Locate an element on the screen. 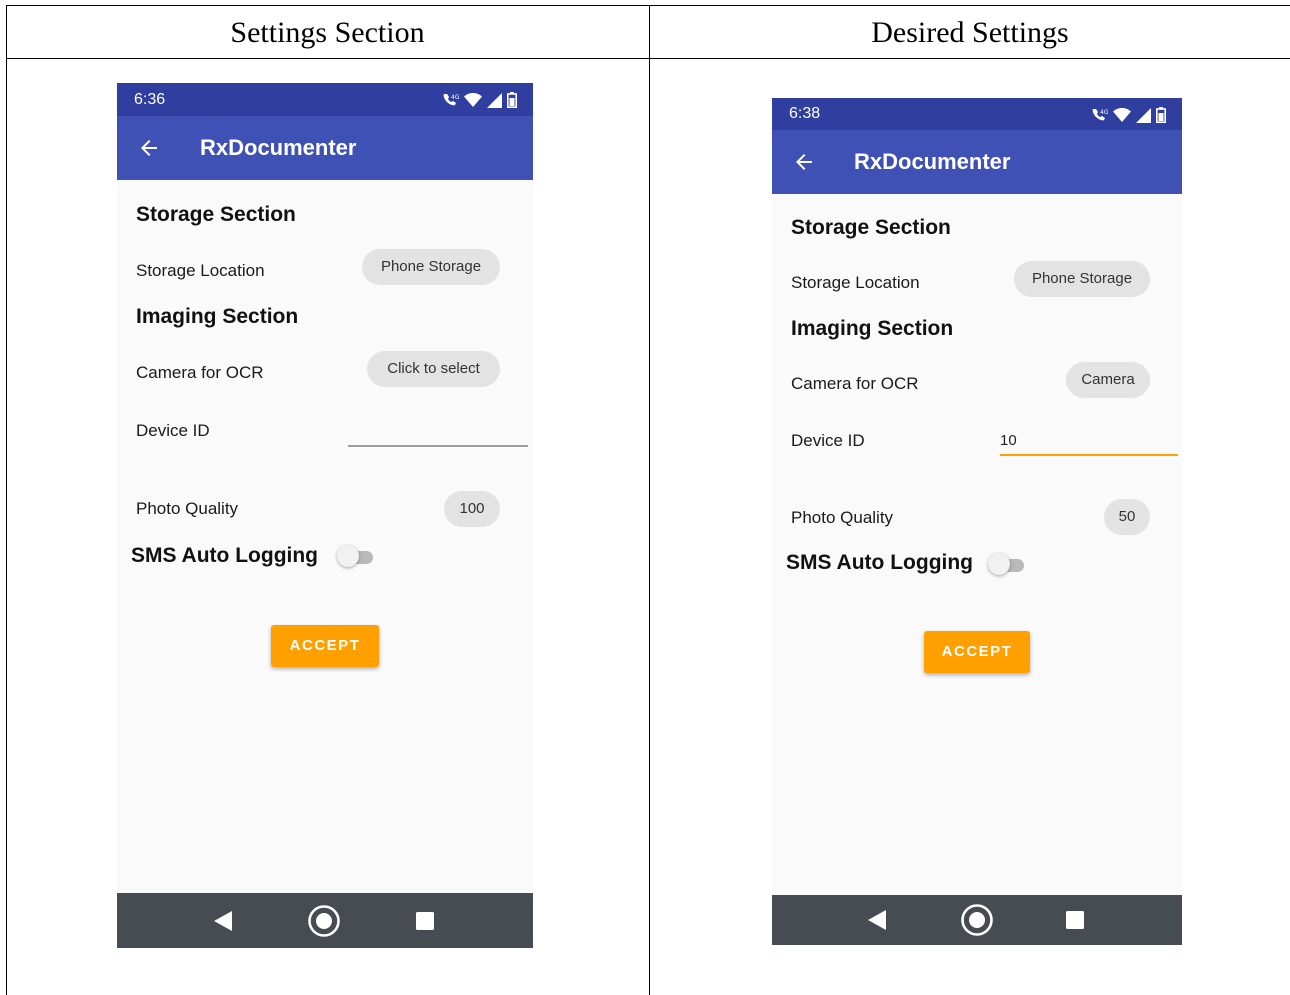 This screenshot has height=995, width=1290. camera-select-chip: Click to select is located at coordinates (433, 369).